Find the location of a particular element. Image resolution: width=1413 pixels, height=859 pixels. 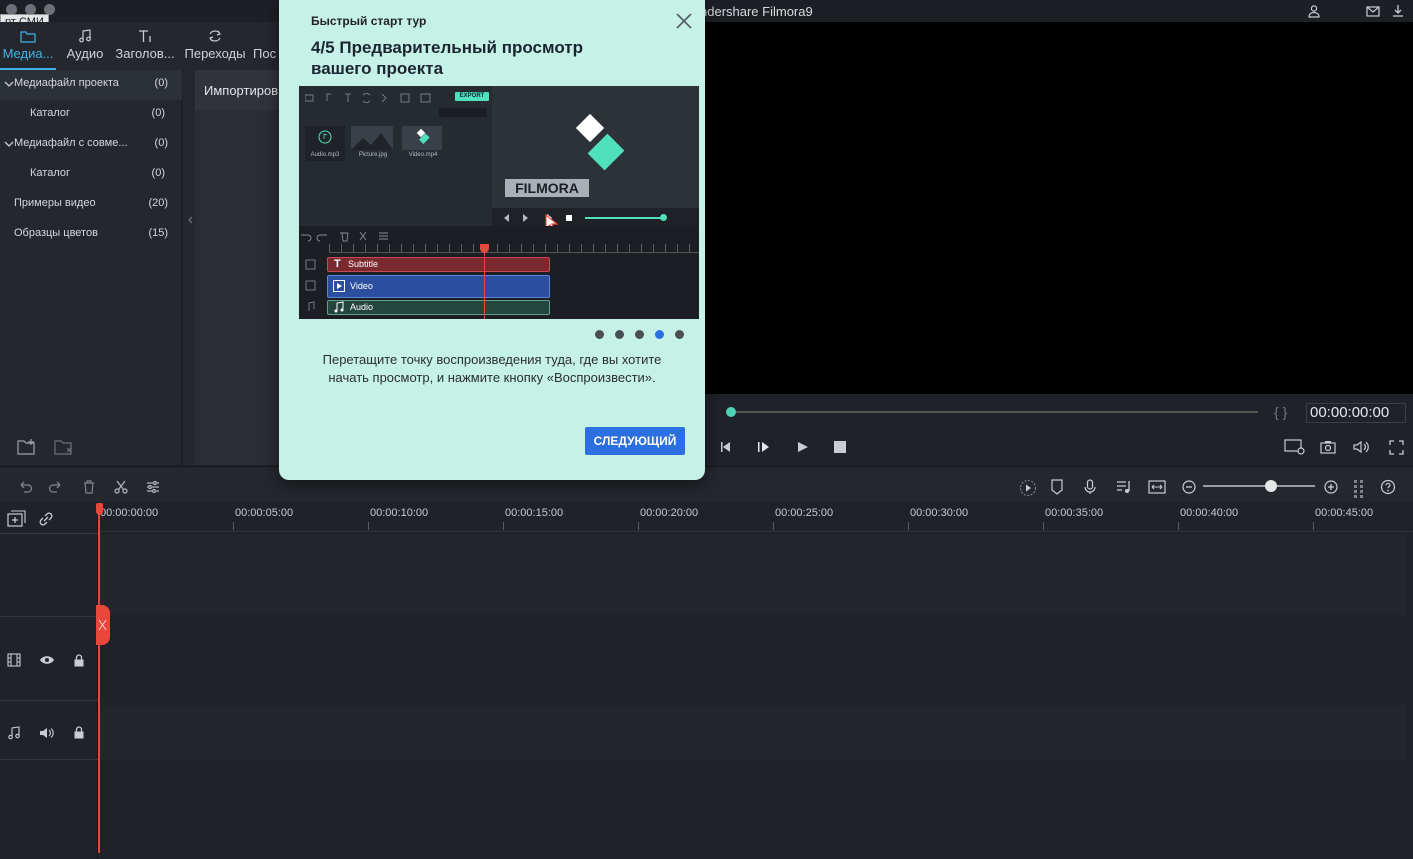

grid-handle-icon is located at coordinates (1361, 488).